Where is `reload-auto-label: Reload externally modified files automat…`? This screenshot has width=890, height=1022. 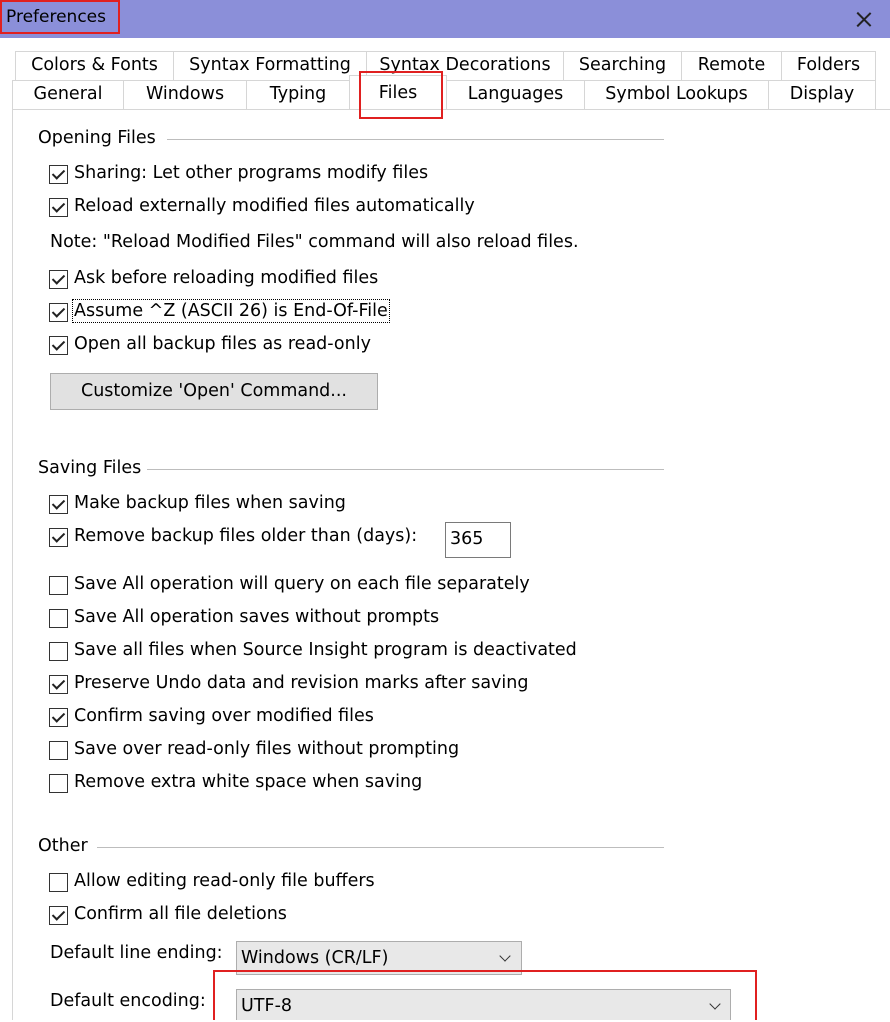
reload-auto-label: Reload externally modified files automat… is located at coordinates (274, 206).